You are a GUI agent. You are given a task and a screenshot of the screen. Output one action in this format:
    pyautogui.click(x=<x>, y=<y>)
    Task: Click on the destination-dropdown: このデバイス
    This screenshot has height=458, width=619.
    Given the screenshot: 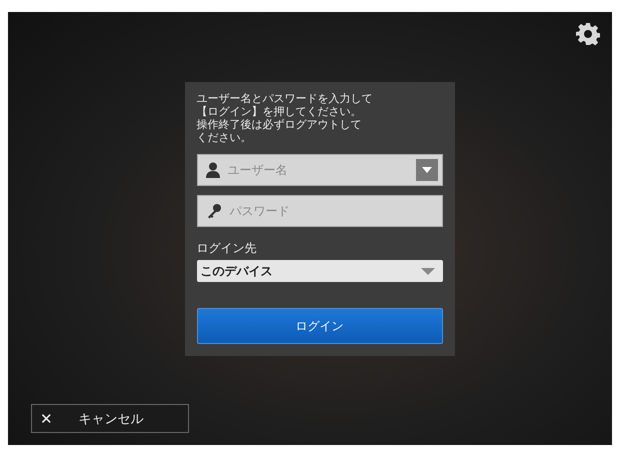 What is the action you would take?
    pyautogui.click(x=319, y=271)
    